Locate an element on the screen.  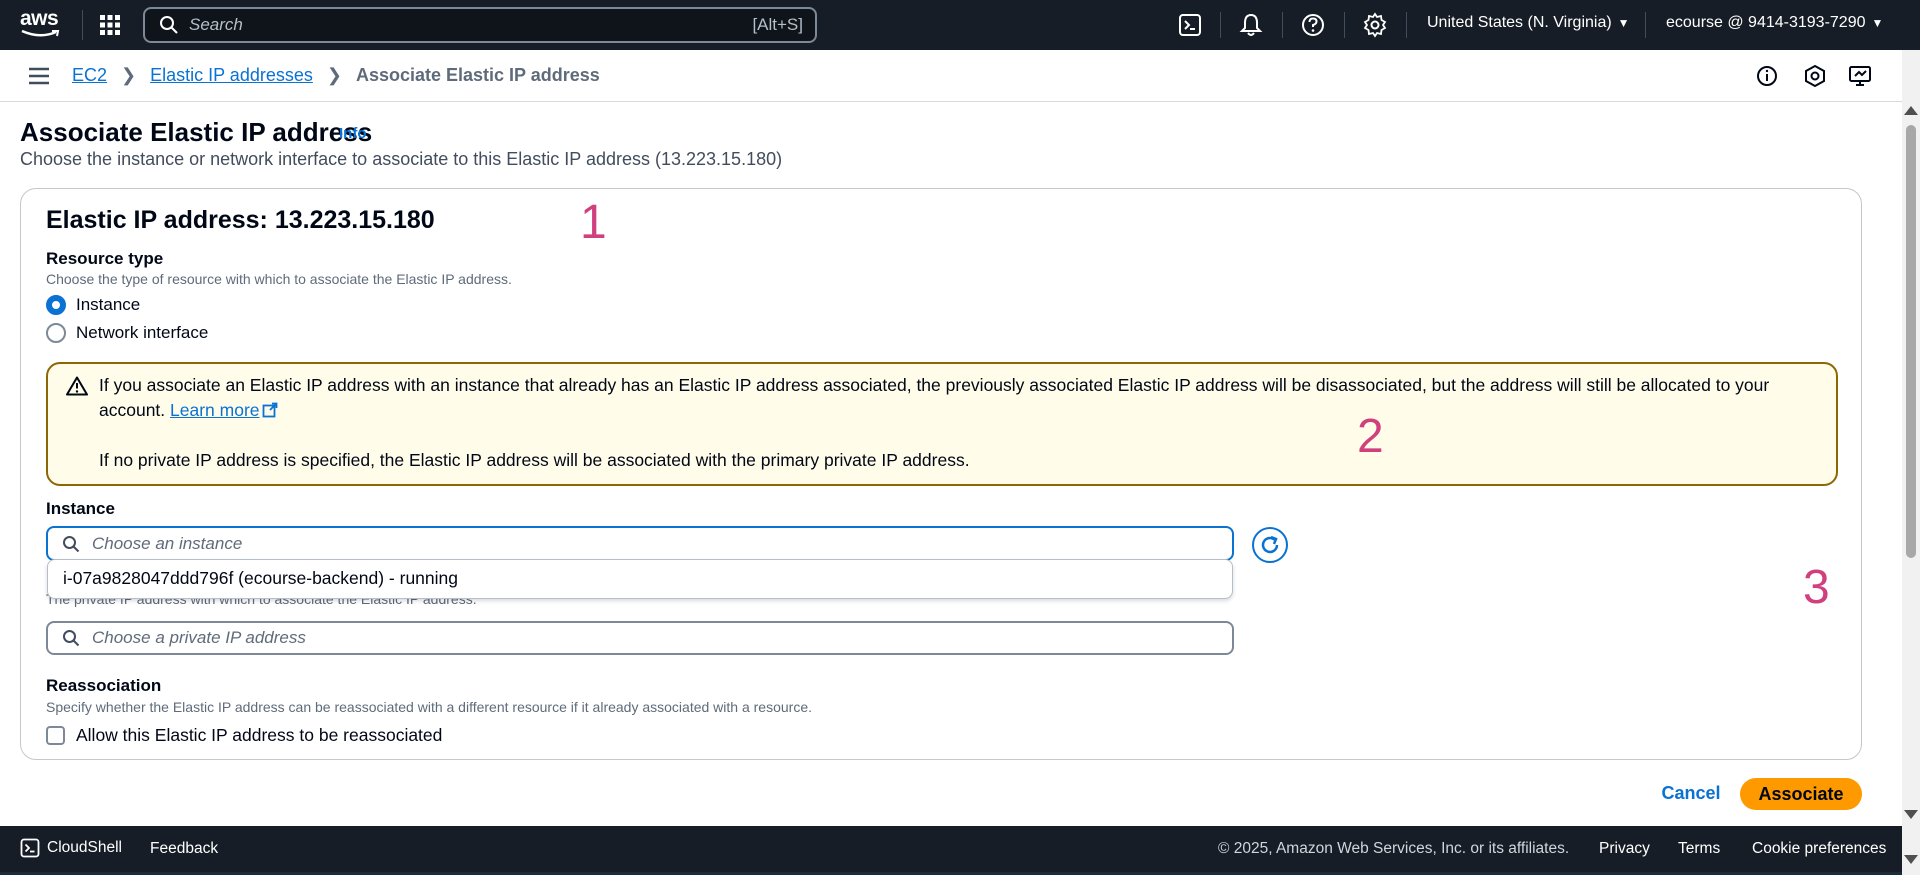
help-icon is located at coordinates (1313, 25).